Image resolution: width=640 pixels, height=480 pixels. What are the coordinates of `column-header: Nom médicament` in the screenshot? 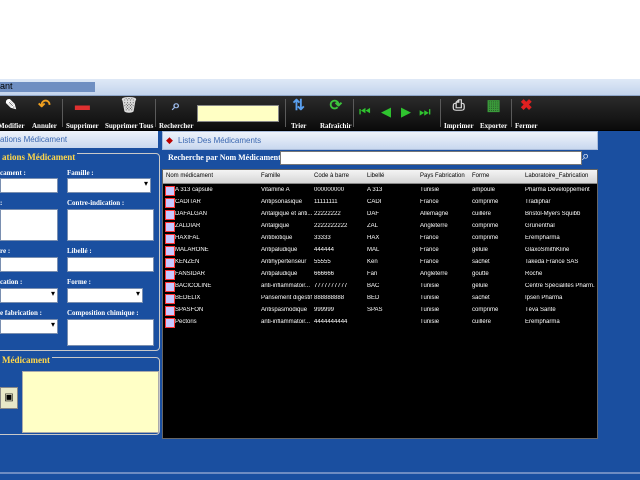 It's located at (189, 176).